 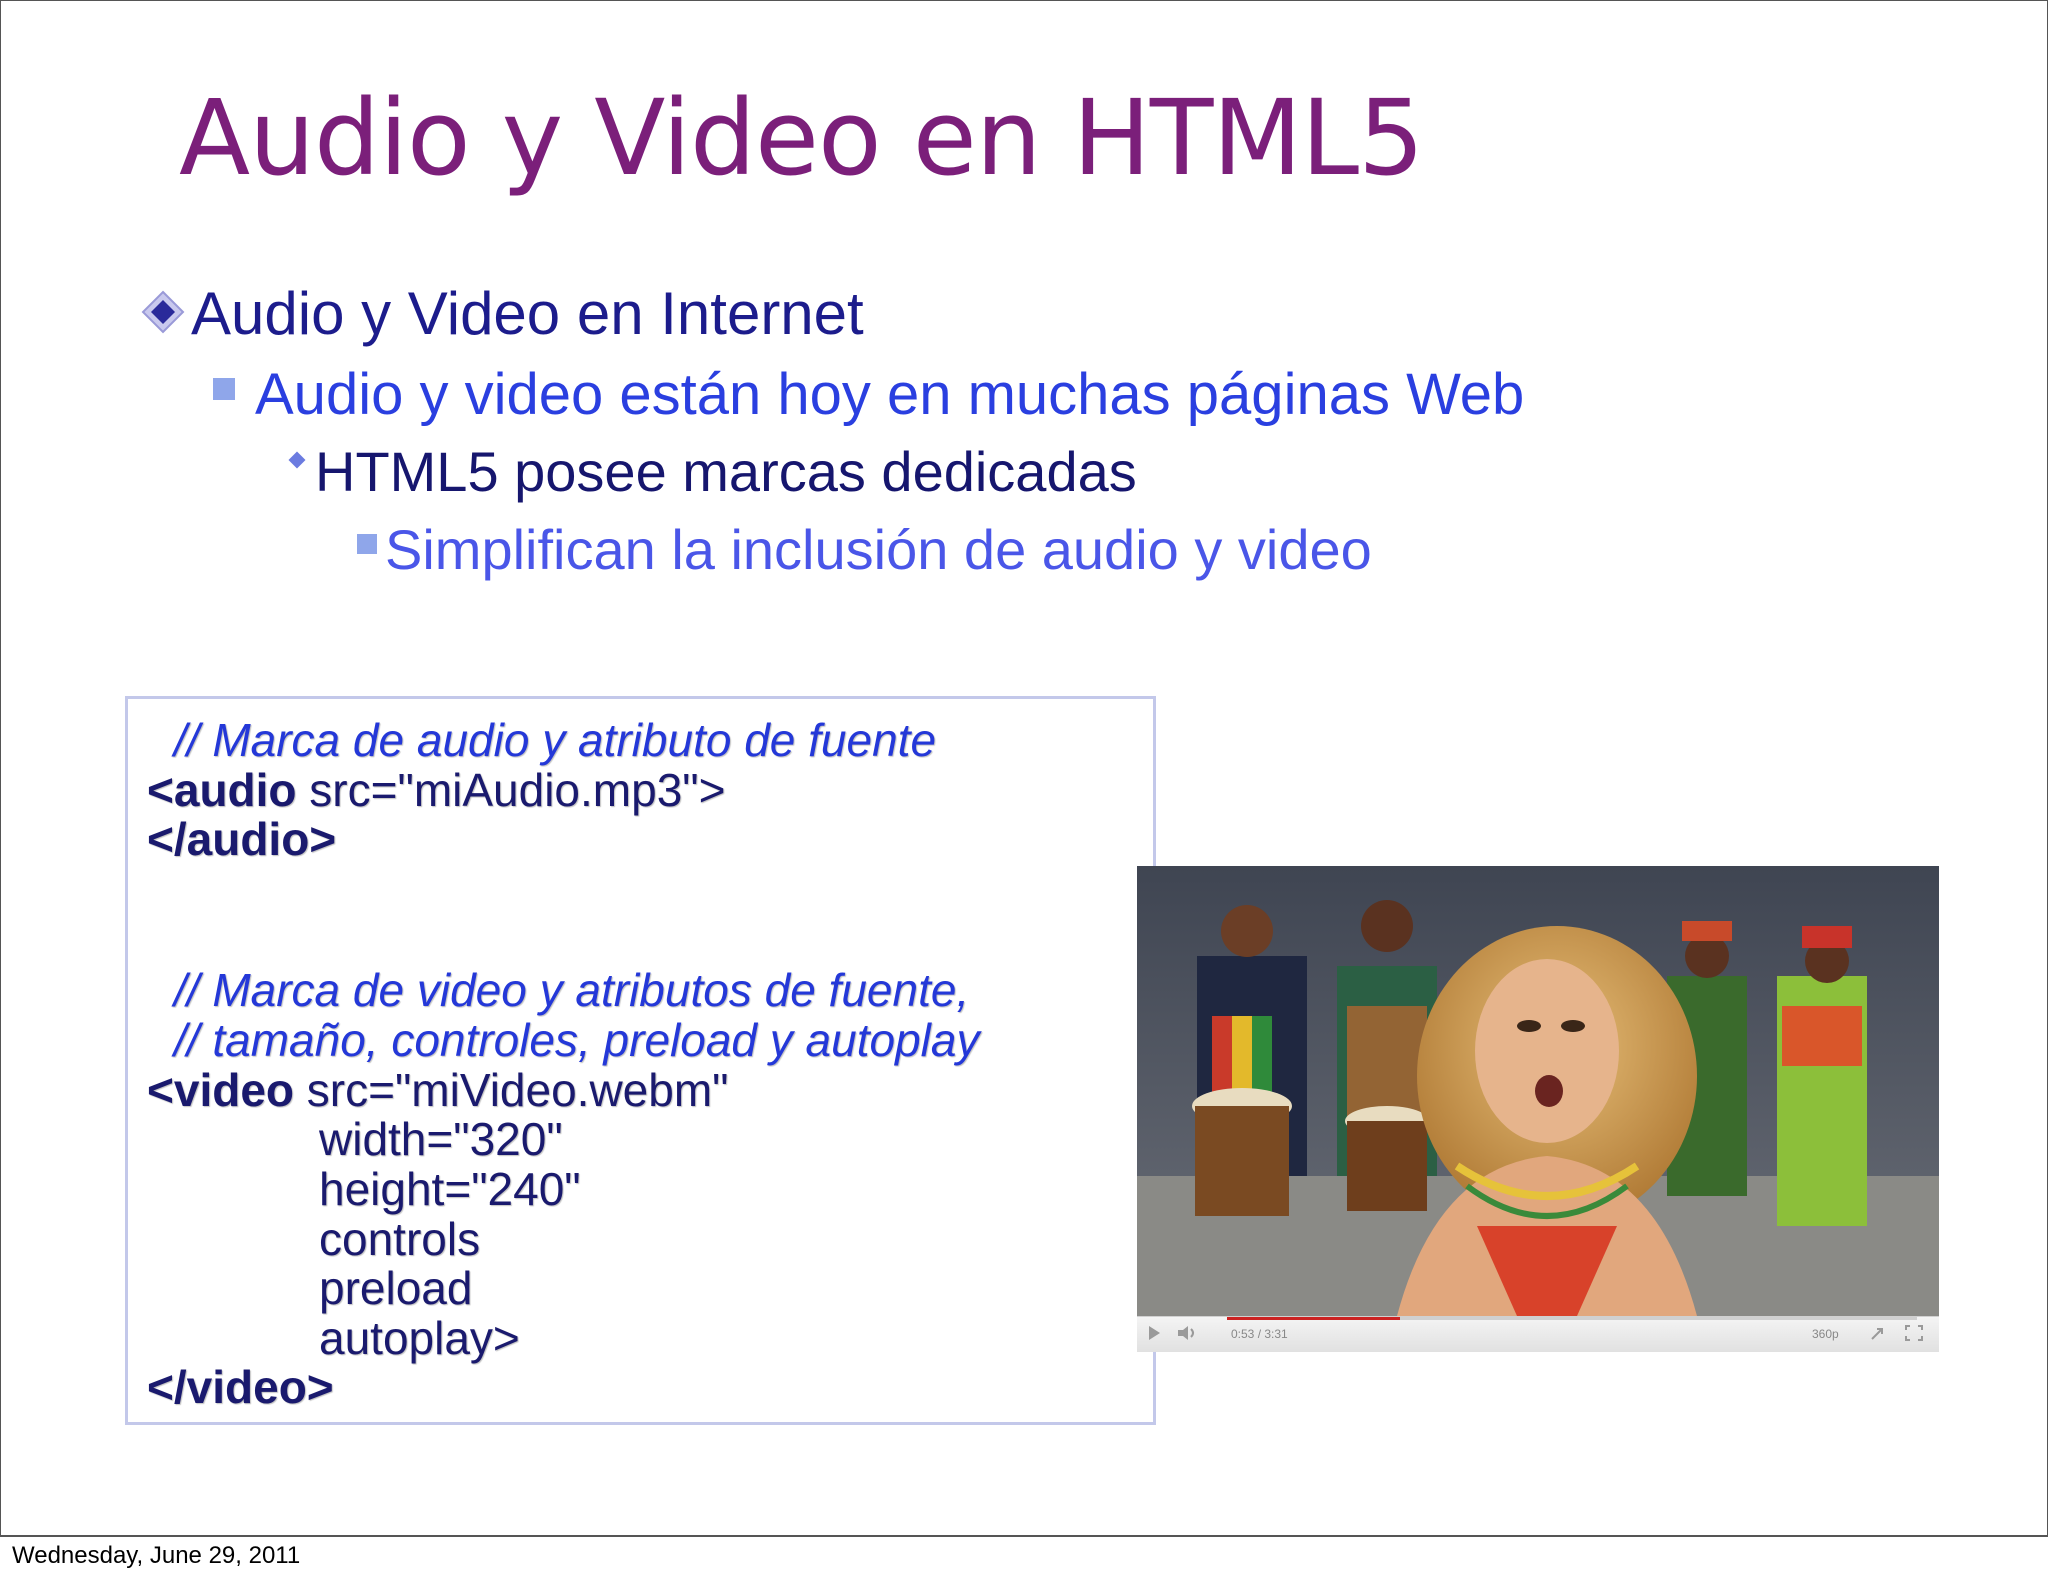 What do you see at coordinates (1538, 1334) in the screenshot?
I see `video-controls-bar: 0:53 / 3:31 360p` at bounding box center [1538, 1334].